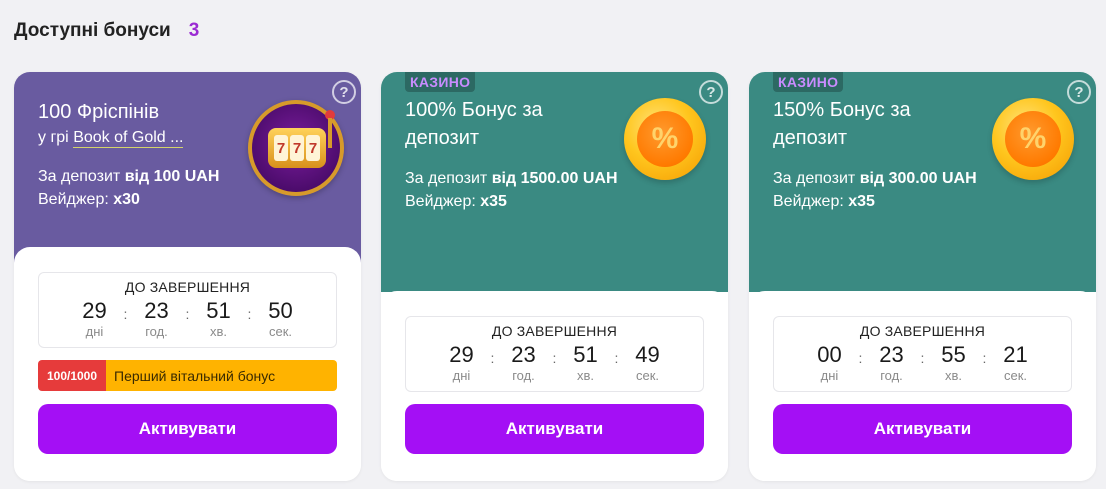  I want to click on slot-machine-icon: 777, so click(296, 148).